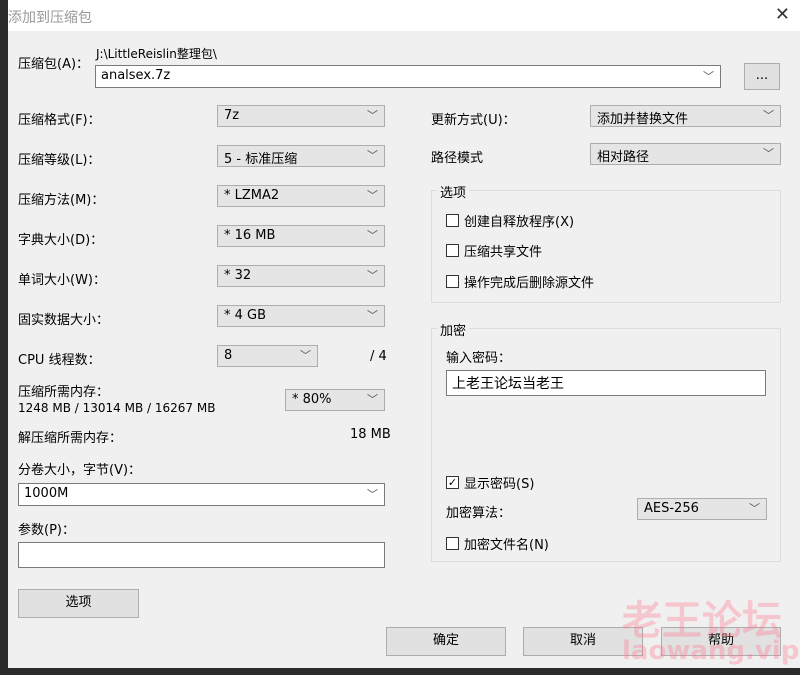  I want to click on method-value: * LZMA2, so click(252, 195).